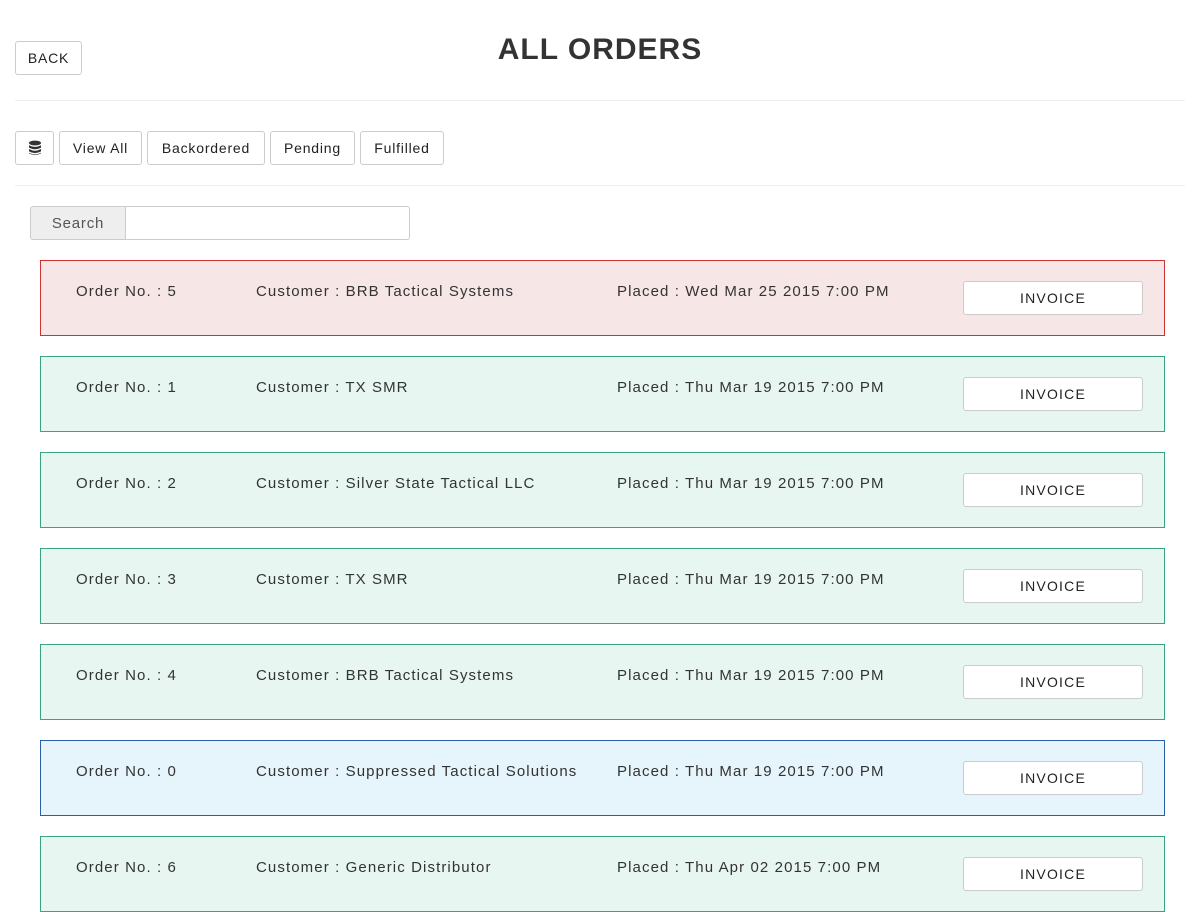  What do you see at coordinates (126, 867) in the screenshot?
I see `order-number: Order No. : 6` at bounding box center [126, 867].